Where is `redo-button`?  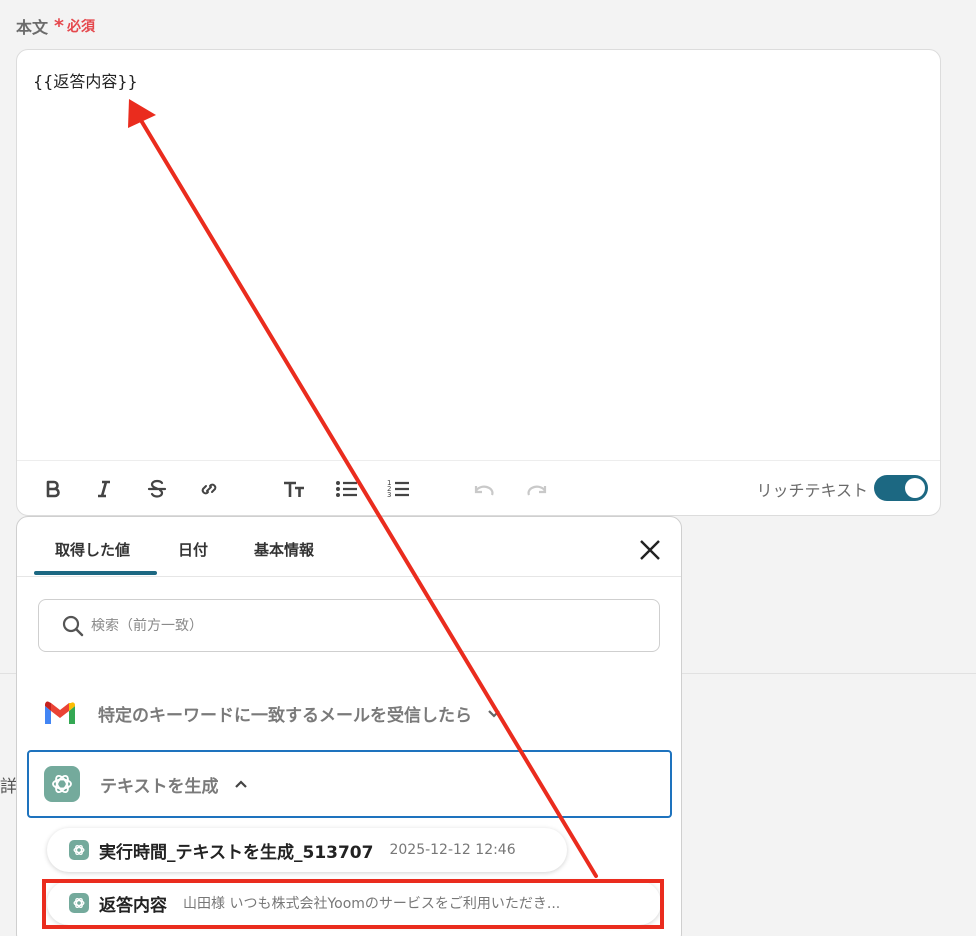 redo-button is located at coordinates (537, 489).